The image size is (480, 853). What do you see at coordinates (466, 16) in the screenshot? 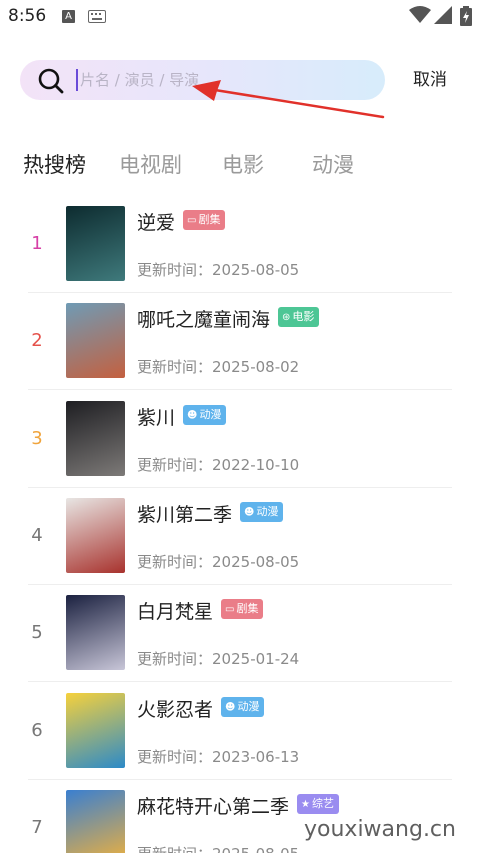
I see `battery-icon` at bounding box center [466, 16].